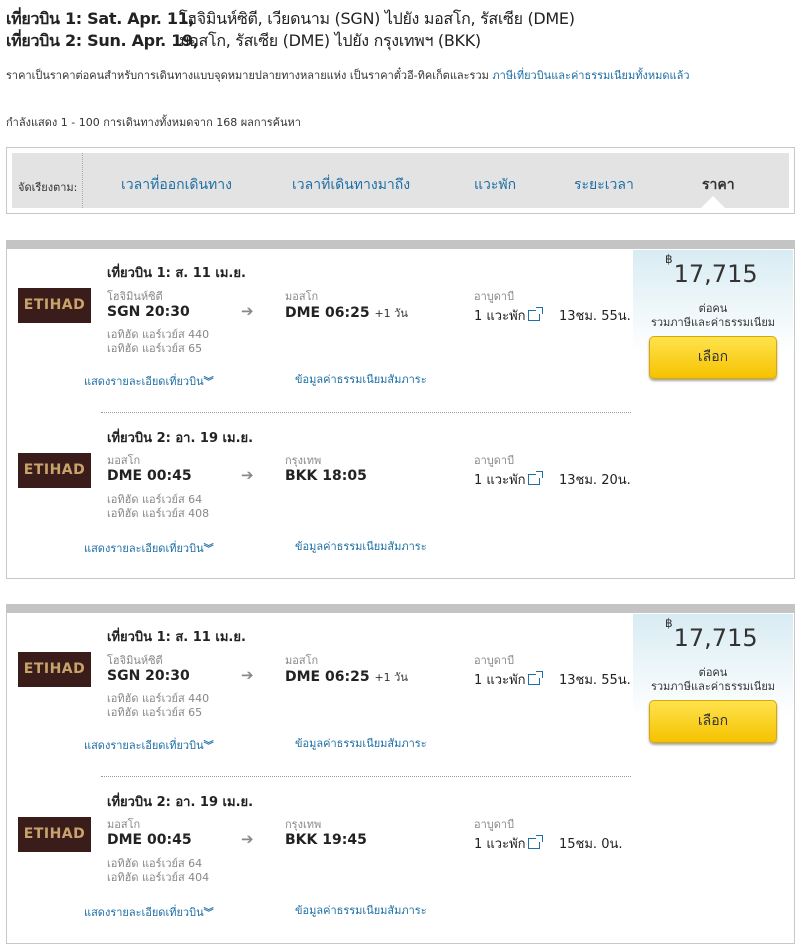 The height and width of the screenshot is (944, 798). I want to click on arrival: BKK 18:05, so click(326, 476).